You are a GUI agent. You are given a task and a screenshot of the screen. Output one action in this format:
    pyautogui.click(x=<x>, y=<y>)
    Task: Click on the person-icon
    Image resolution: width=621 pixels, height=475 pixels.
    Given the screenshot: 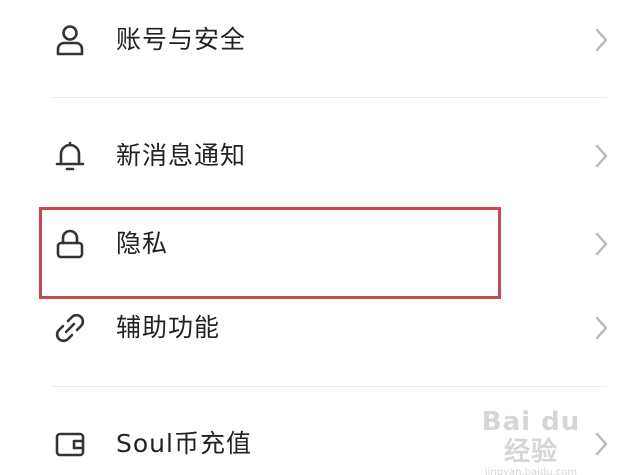 What is the action you would take?
    pyautogui.click(x=70, y=40)
    